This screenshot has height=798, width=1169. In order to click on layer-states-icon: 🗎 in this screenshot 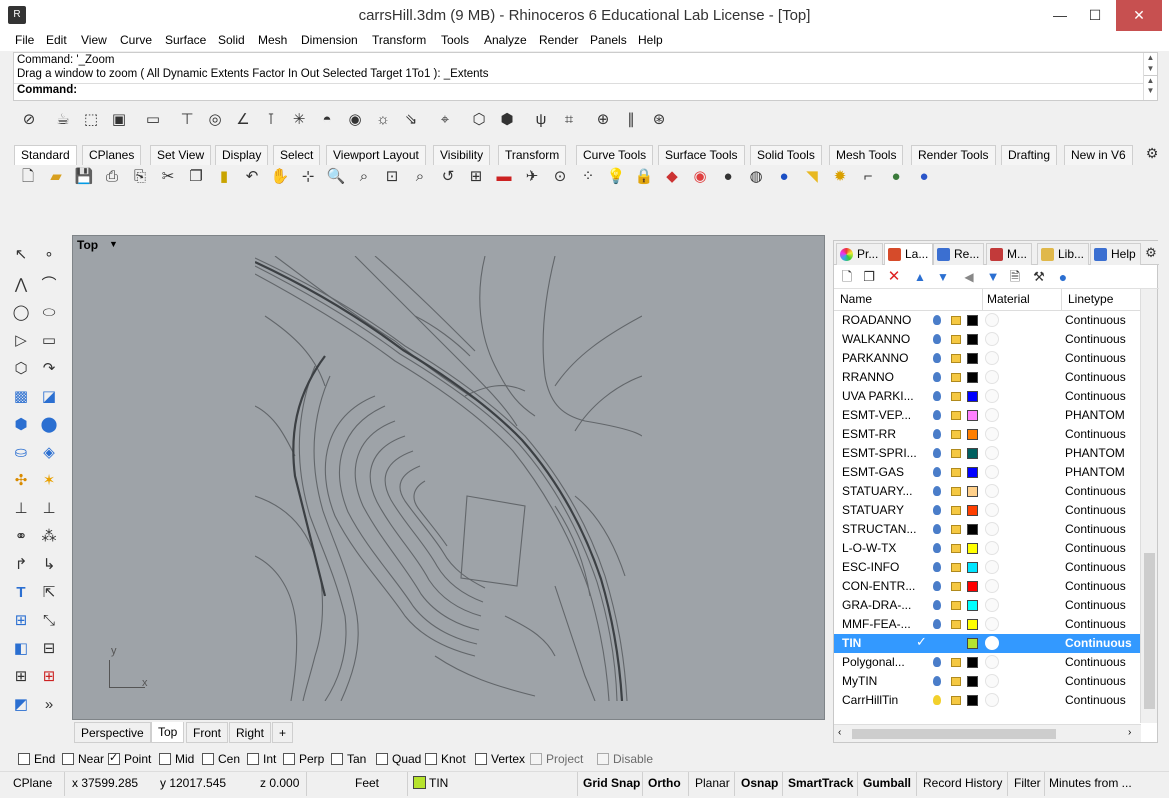, I will do `click(1015, 277)`.